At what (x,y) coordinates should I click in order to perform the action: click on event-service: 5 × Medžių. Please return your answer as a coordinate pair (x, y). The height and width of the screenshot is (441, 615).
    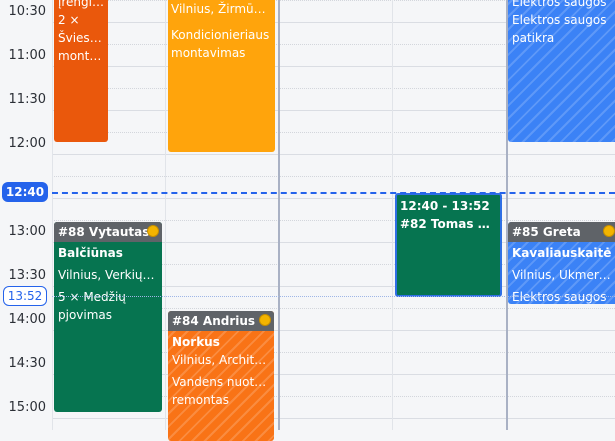
    Looking at the image, I should click on (92, 297).